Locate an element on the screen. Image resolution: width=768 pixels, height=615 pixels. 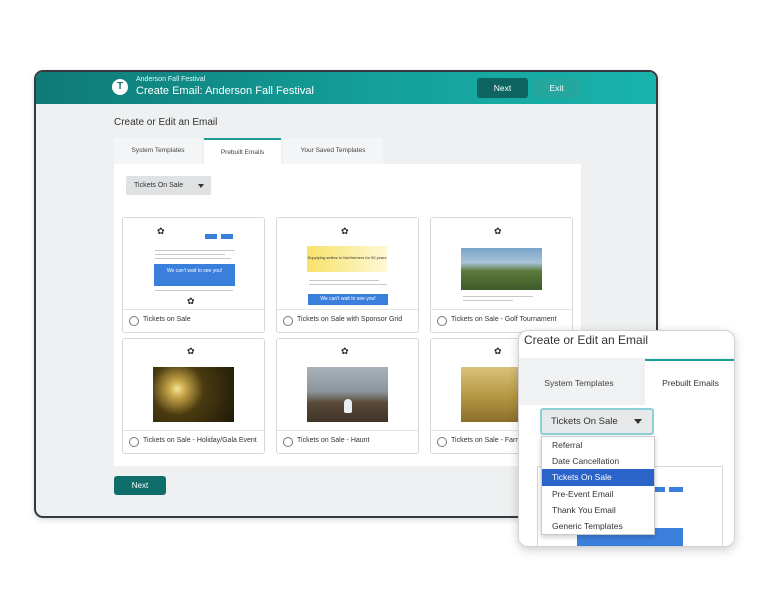
template-label: Tickets on Sale - Farm is located at coordinates (486, 440).